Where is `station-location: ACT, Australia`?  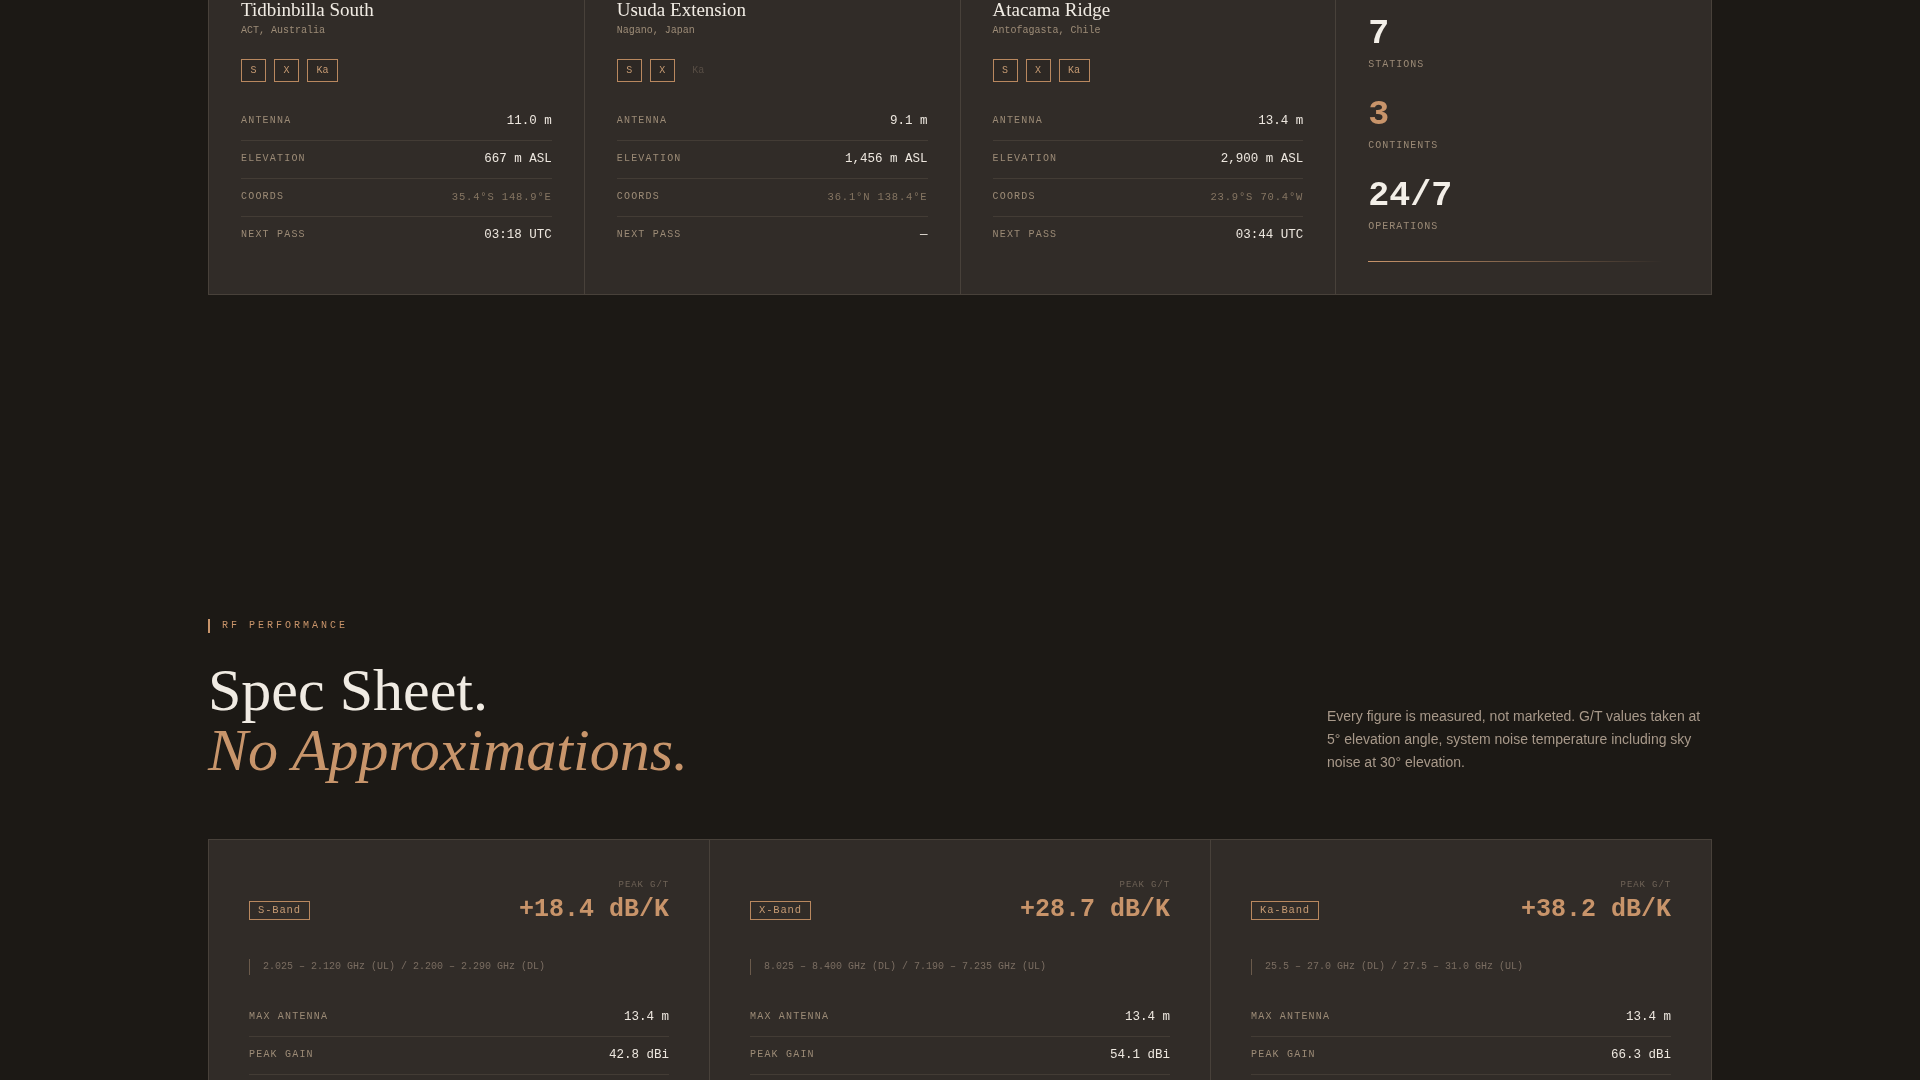
station-location: ACT, Australia is located at coordinates (283, 31).